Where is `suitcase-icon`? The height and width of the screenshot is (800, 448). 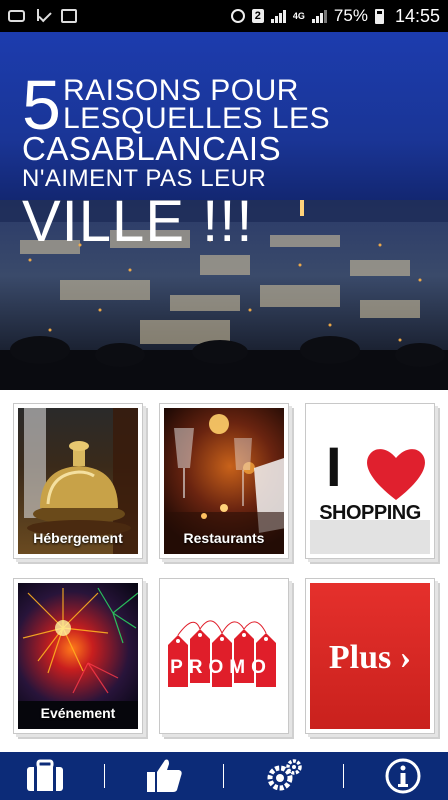 suitcase-icon is located at coordinates (44, 775).